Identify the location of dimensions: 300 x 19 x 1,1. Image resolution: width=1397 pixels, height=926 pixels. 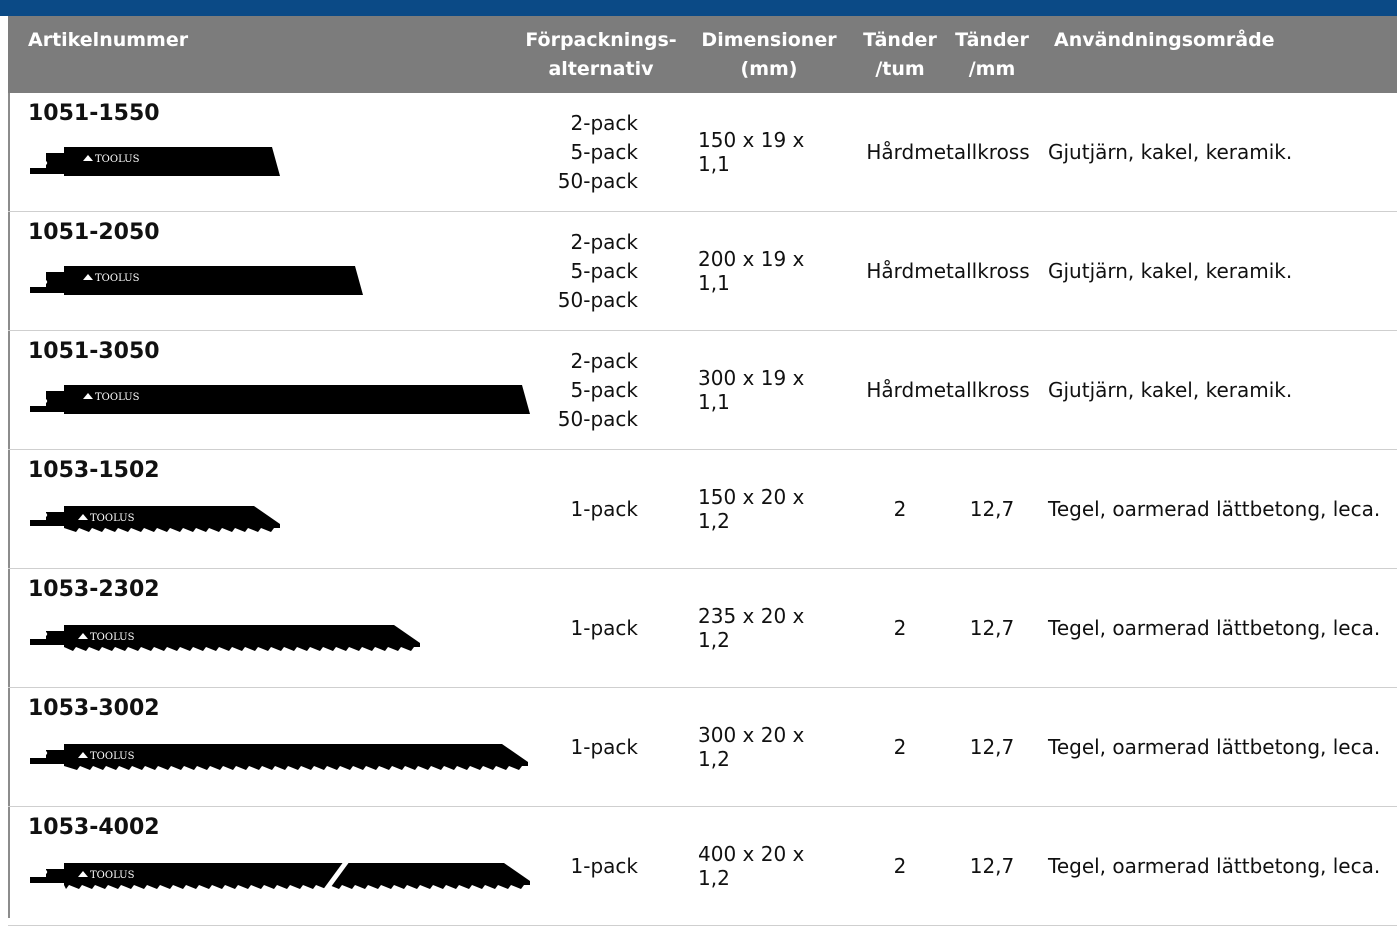
(769, 390).